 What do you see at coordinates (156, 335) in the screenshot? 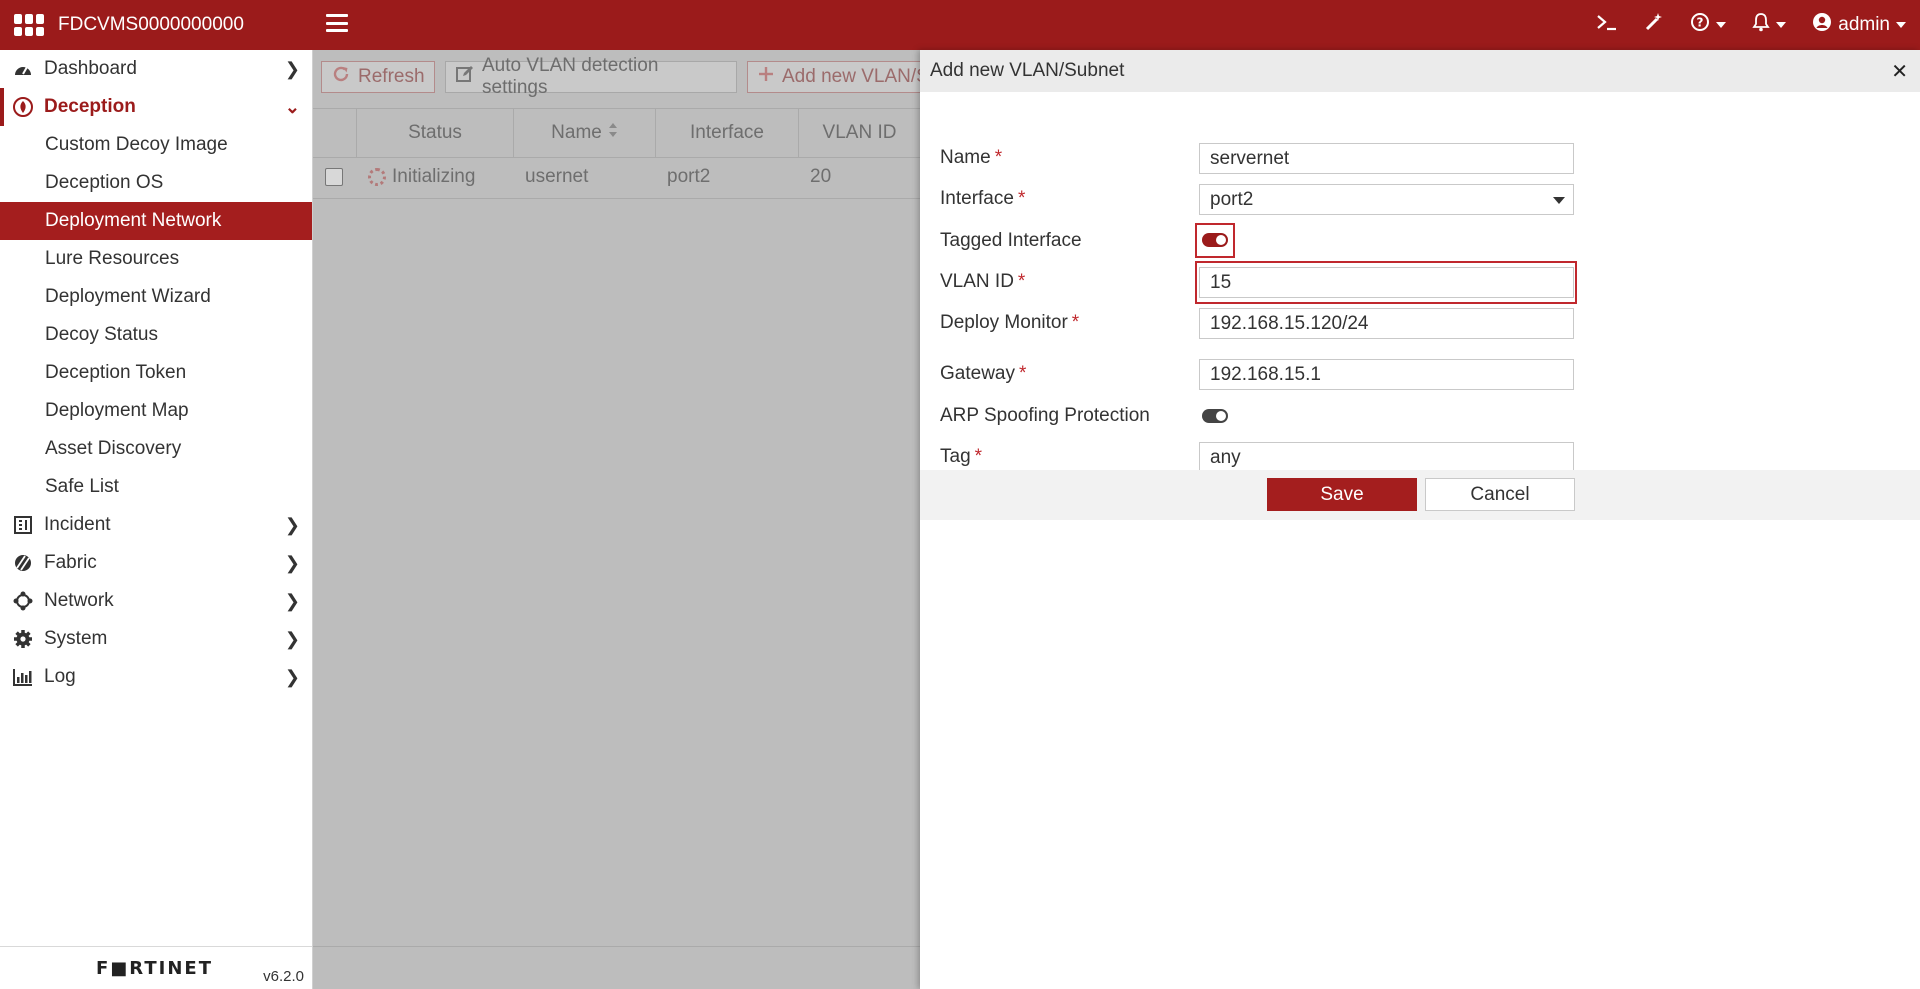
I see `sidebar-subitem-decoy-status: Decoy Status` at bounding box center [156, 335].